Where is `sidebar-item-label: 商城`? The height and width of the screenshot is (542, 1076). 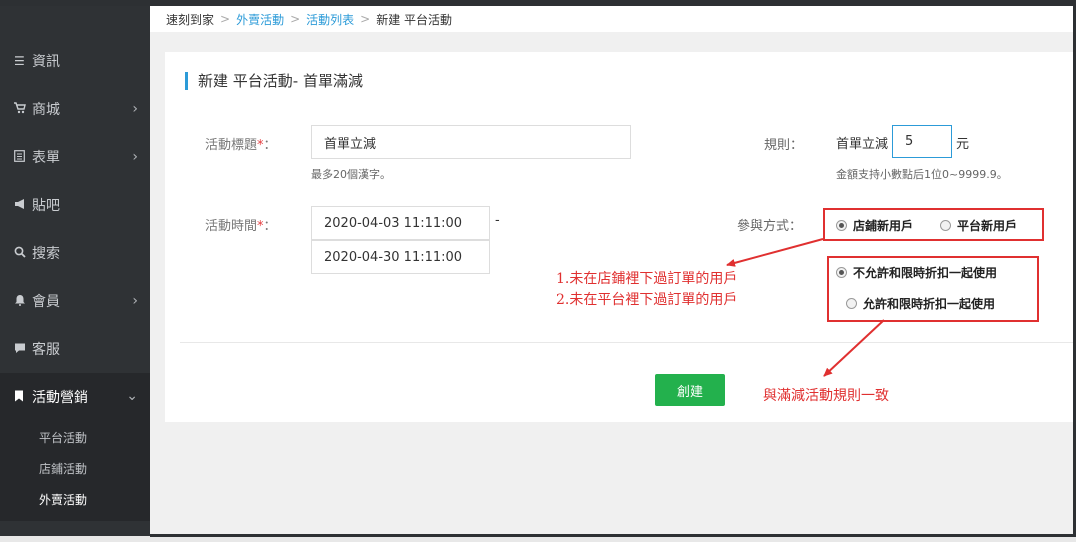
sidebar-item-label: 商城 is located at coordinates (46, 110).